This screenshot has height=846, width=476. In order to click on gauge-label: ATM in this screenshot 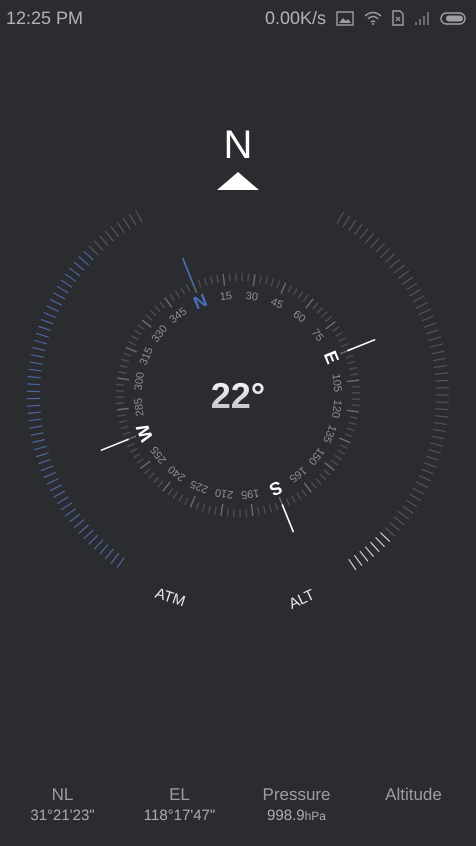, I will do `click(170, 597)`.